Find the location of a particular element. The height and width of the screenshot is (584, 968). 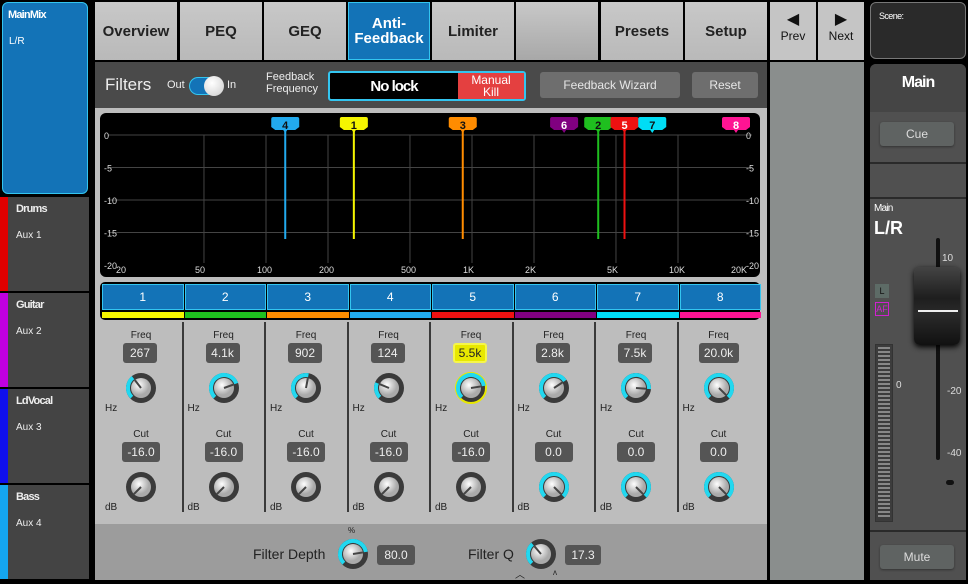

filter-select-button: 7 is located at coordinates (638, 297).